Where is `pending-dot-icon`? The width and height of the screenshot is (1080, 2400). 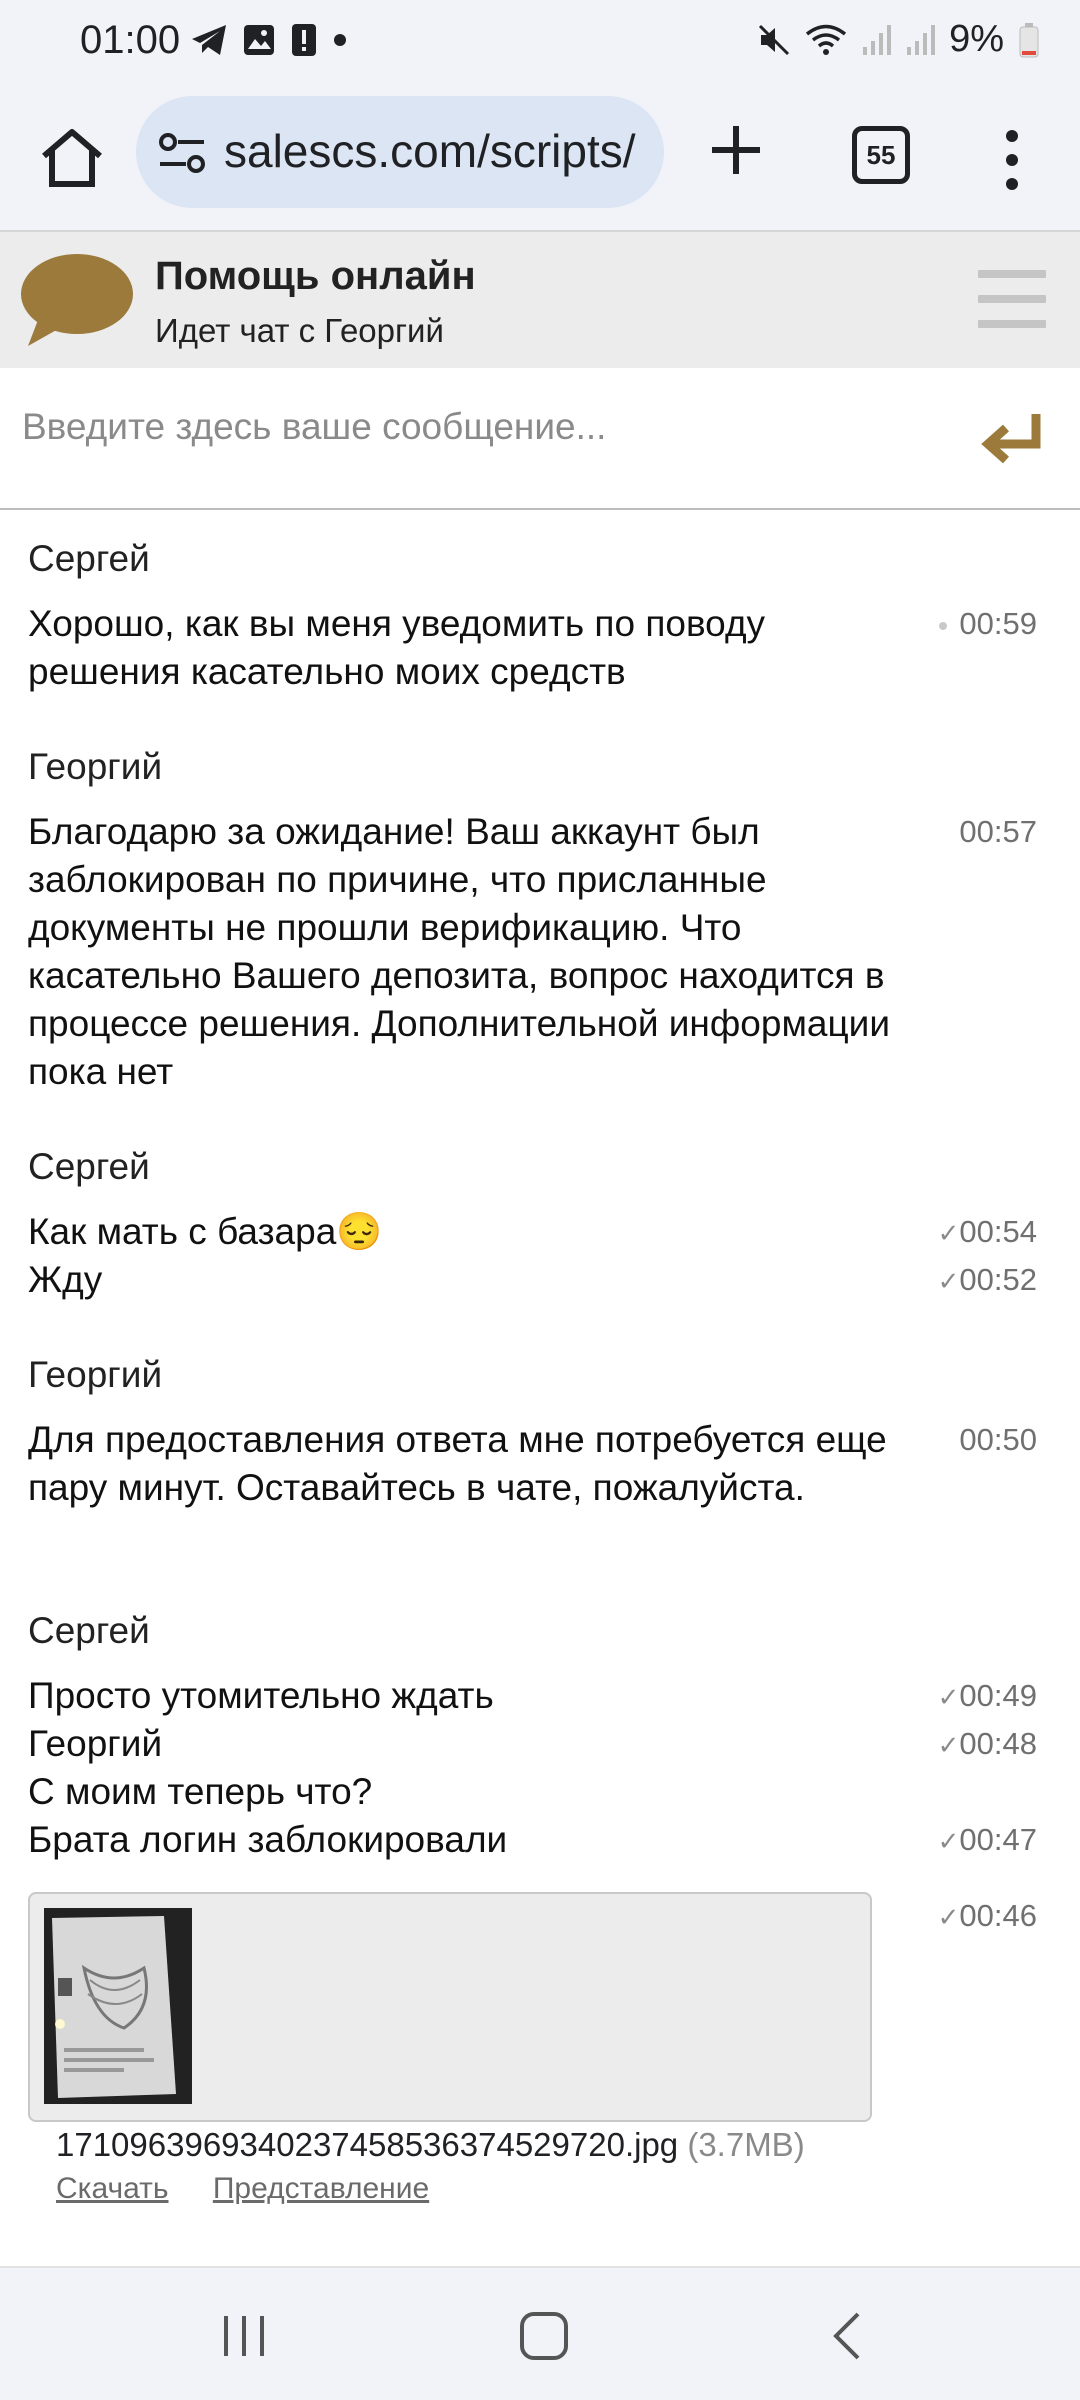
pending-dot-icon is located at coordinates (943, 625).